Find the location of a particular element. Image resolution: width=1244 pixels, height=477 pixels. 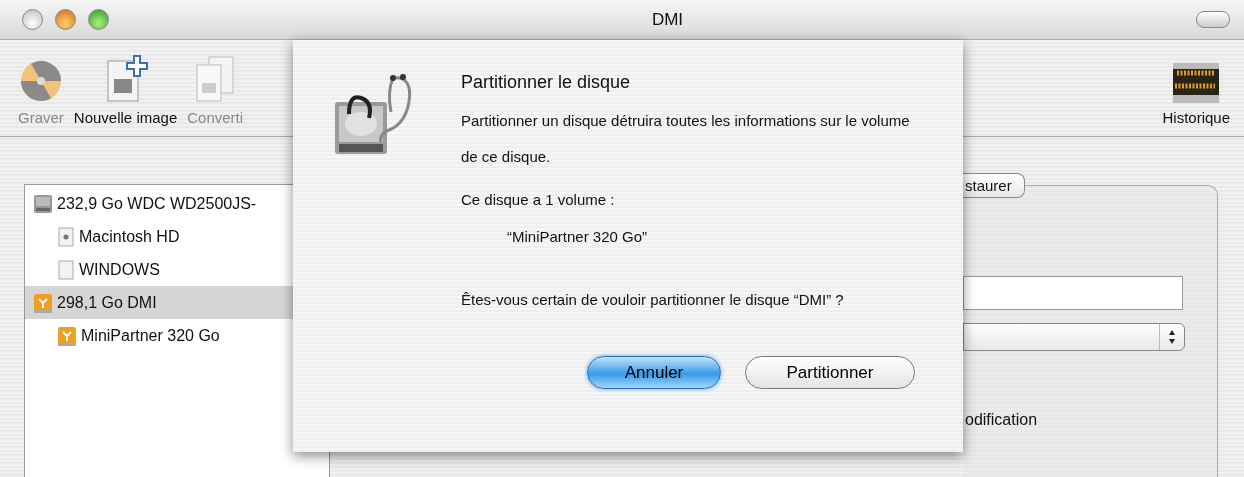

volume-name: “MiniPartner 320 Go” is located at coordinates (578, 236).